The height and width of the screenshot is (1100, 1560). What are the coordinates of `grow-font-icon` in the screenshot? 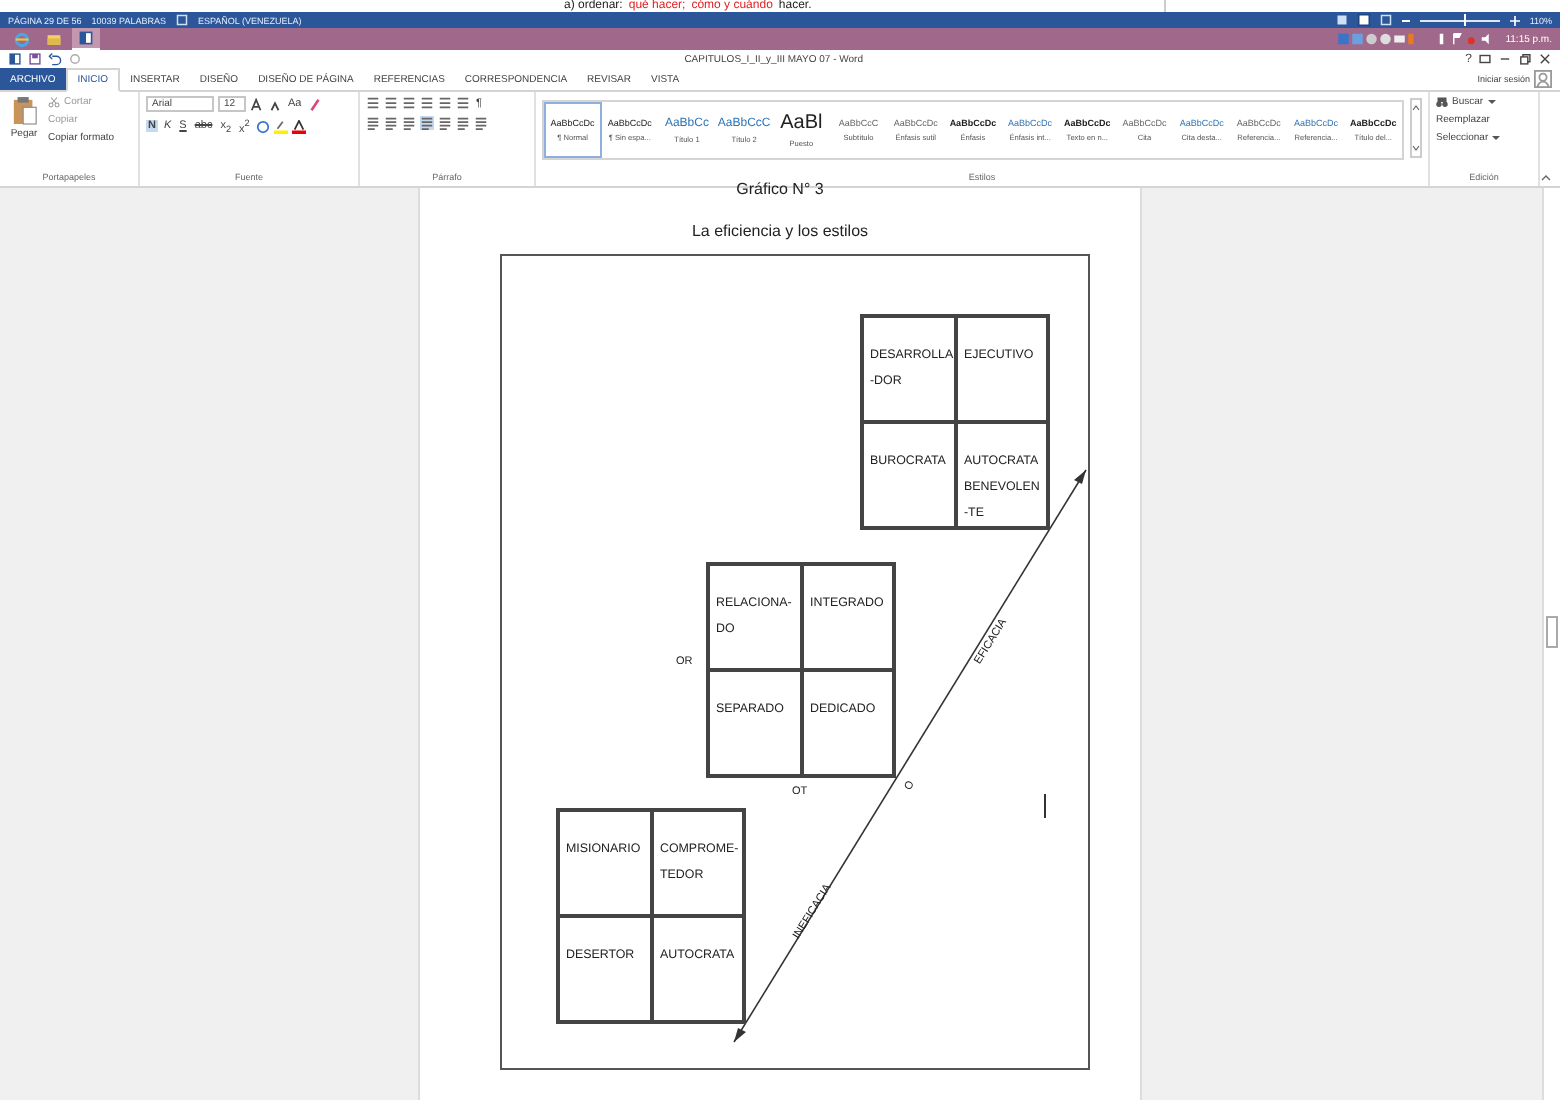 It's located at (257, 104).